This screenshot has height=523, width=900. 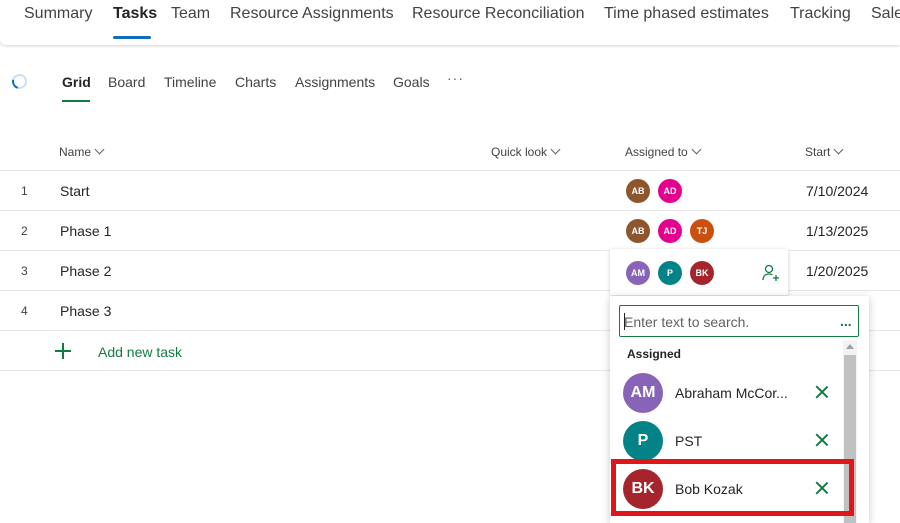 What do you see at coordinates (837, 191) in the screenshot?
I see `start-date: 7/10/2024` at bounding box center [837, 191].